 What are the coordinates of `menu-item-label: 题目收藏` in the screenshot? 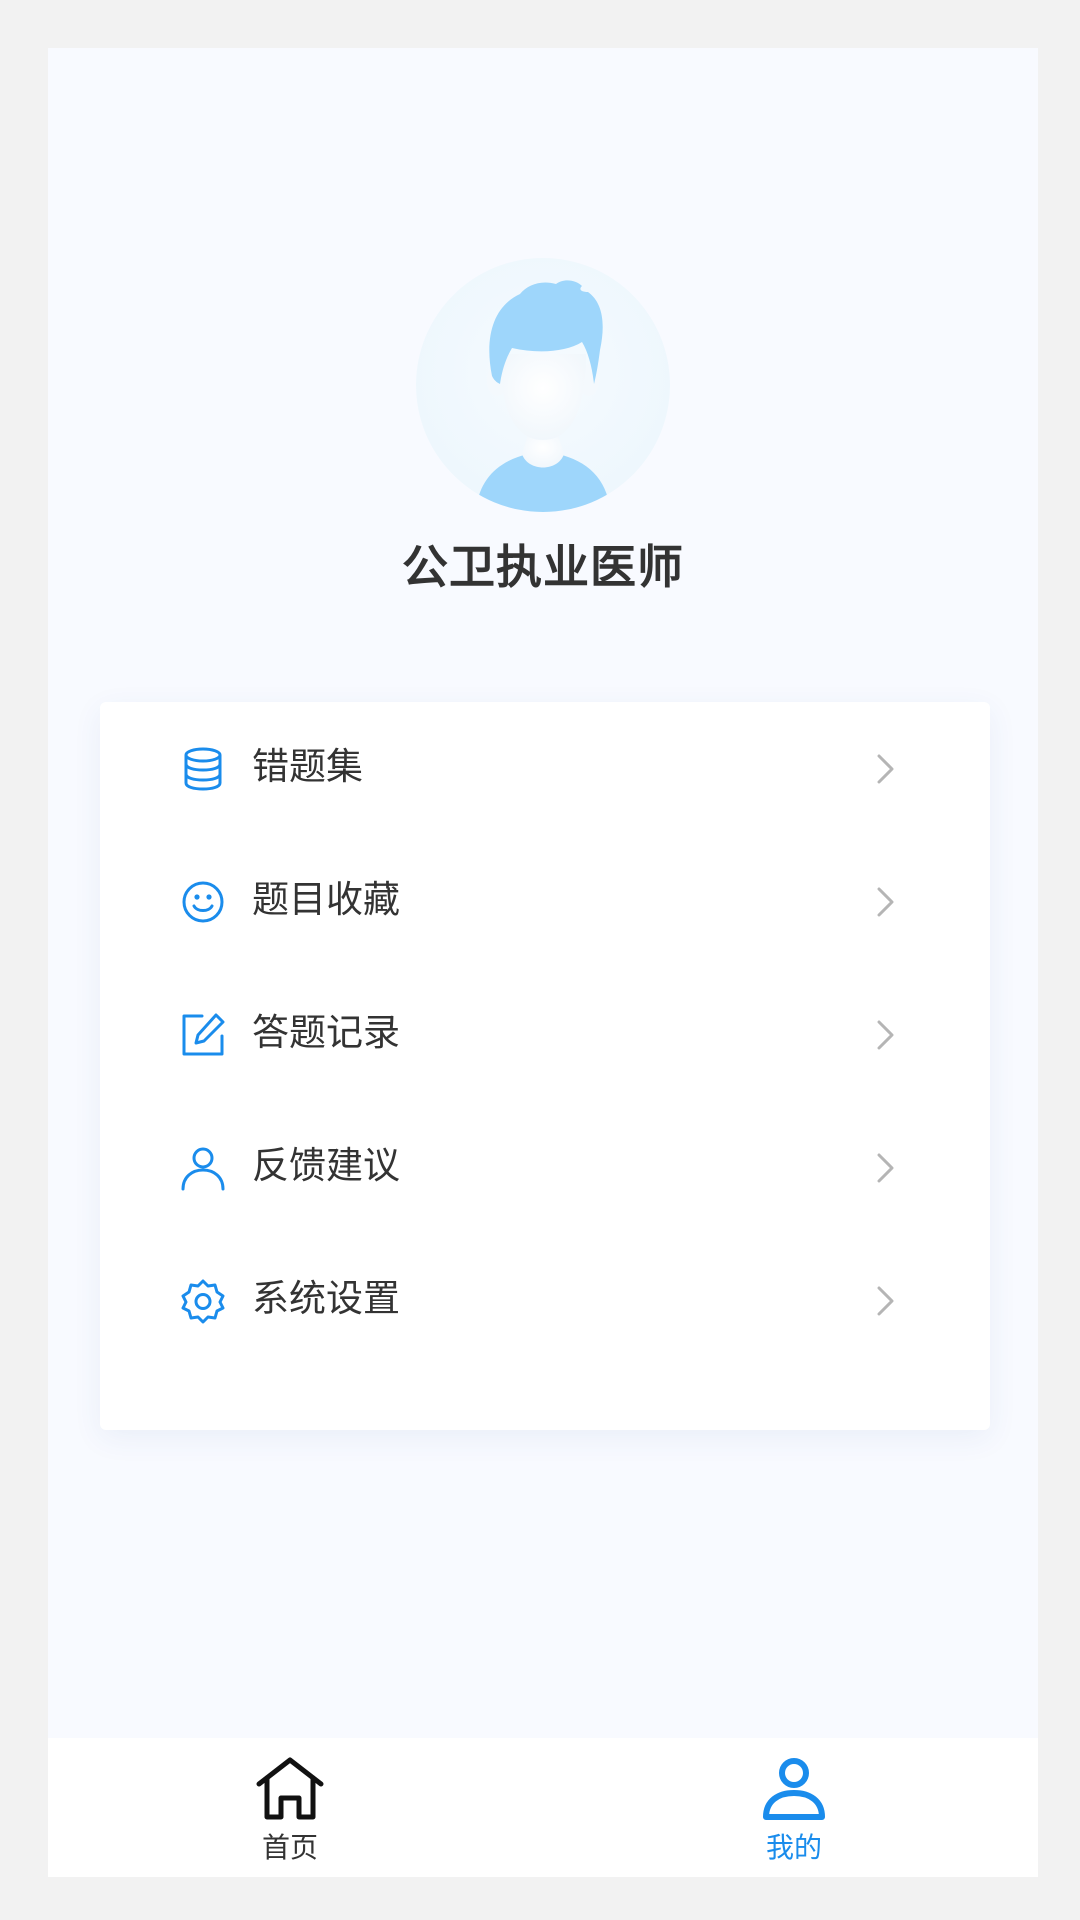 It's located at (326, 899).